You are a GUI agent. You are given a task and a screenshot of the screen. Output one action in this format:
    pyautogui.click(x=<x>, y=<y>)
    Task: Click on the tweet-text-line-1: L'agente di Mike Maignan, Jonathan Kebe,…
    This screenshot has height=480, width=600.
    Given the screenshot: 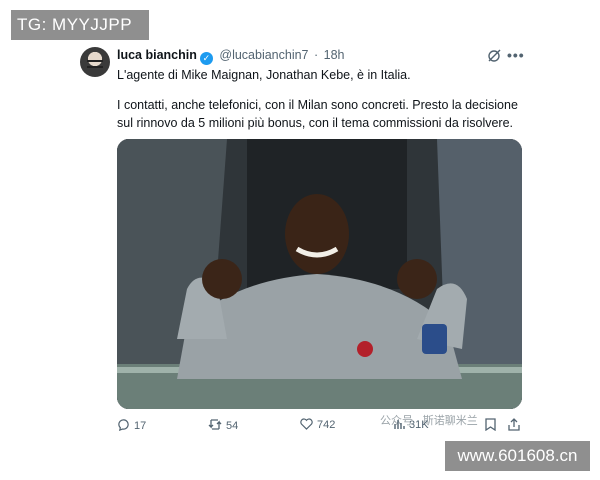 What is the action you would take?
    pyautogui.click(x=264, y=75)
    